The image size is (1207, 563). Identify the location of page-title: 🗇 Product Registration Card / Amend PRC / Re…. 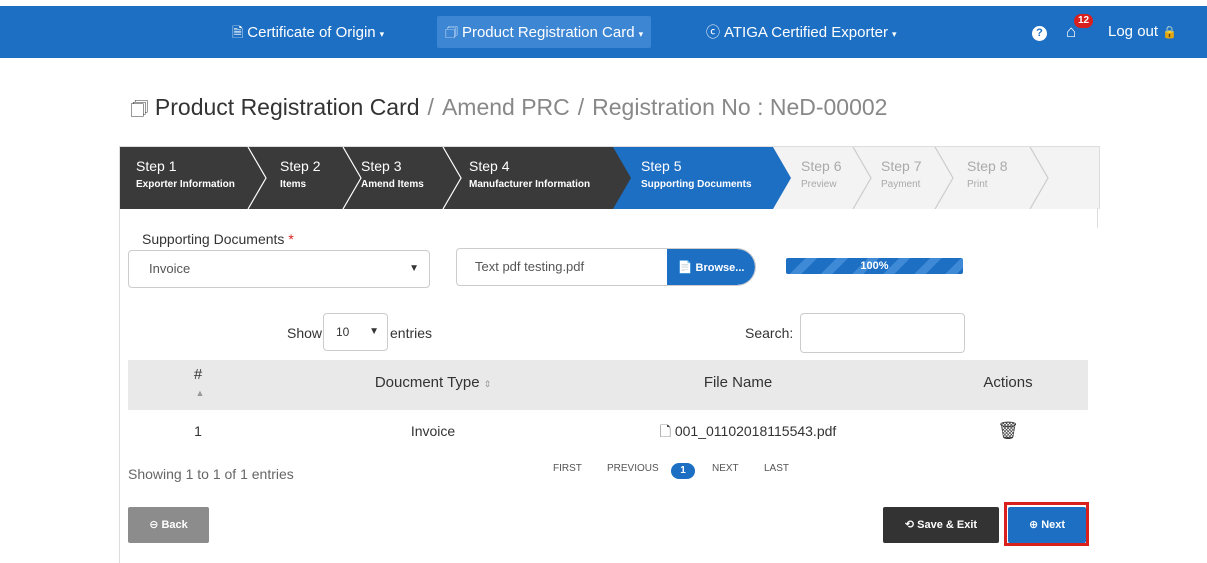
(508, 111).